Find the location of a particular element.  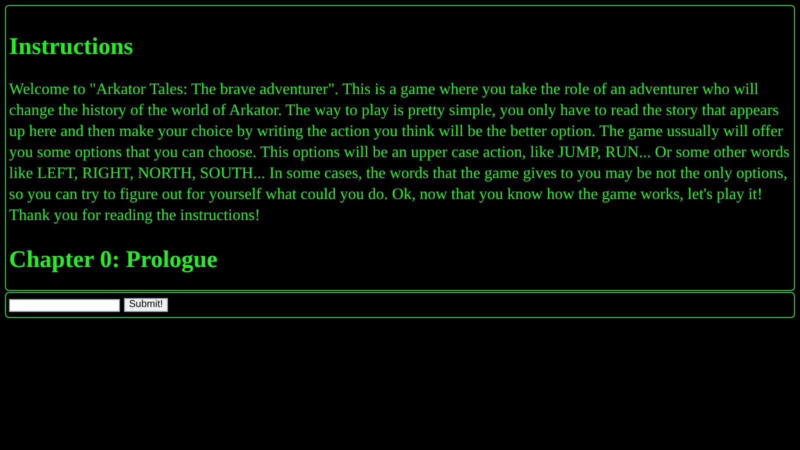

chapter-heading: Chapter 0: Prologue is located at coordinates (113, 260).